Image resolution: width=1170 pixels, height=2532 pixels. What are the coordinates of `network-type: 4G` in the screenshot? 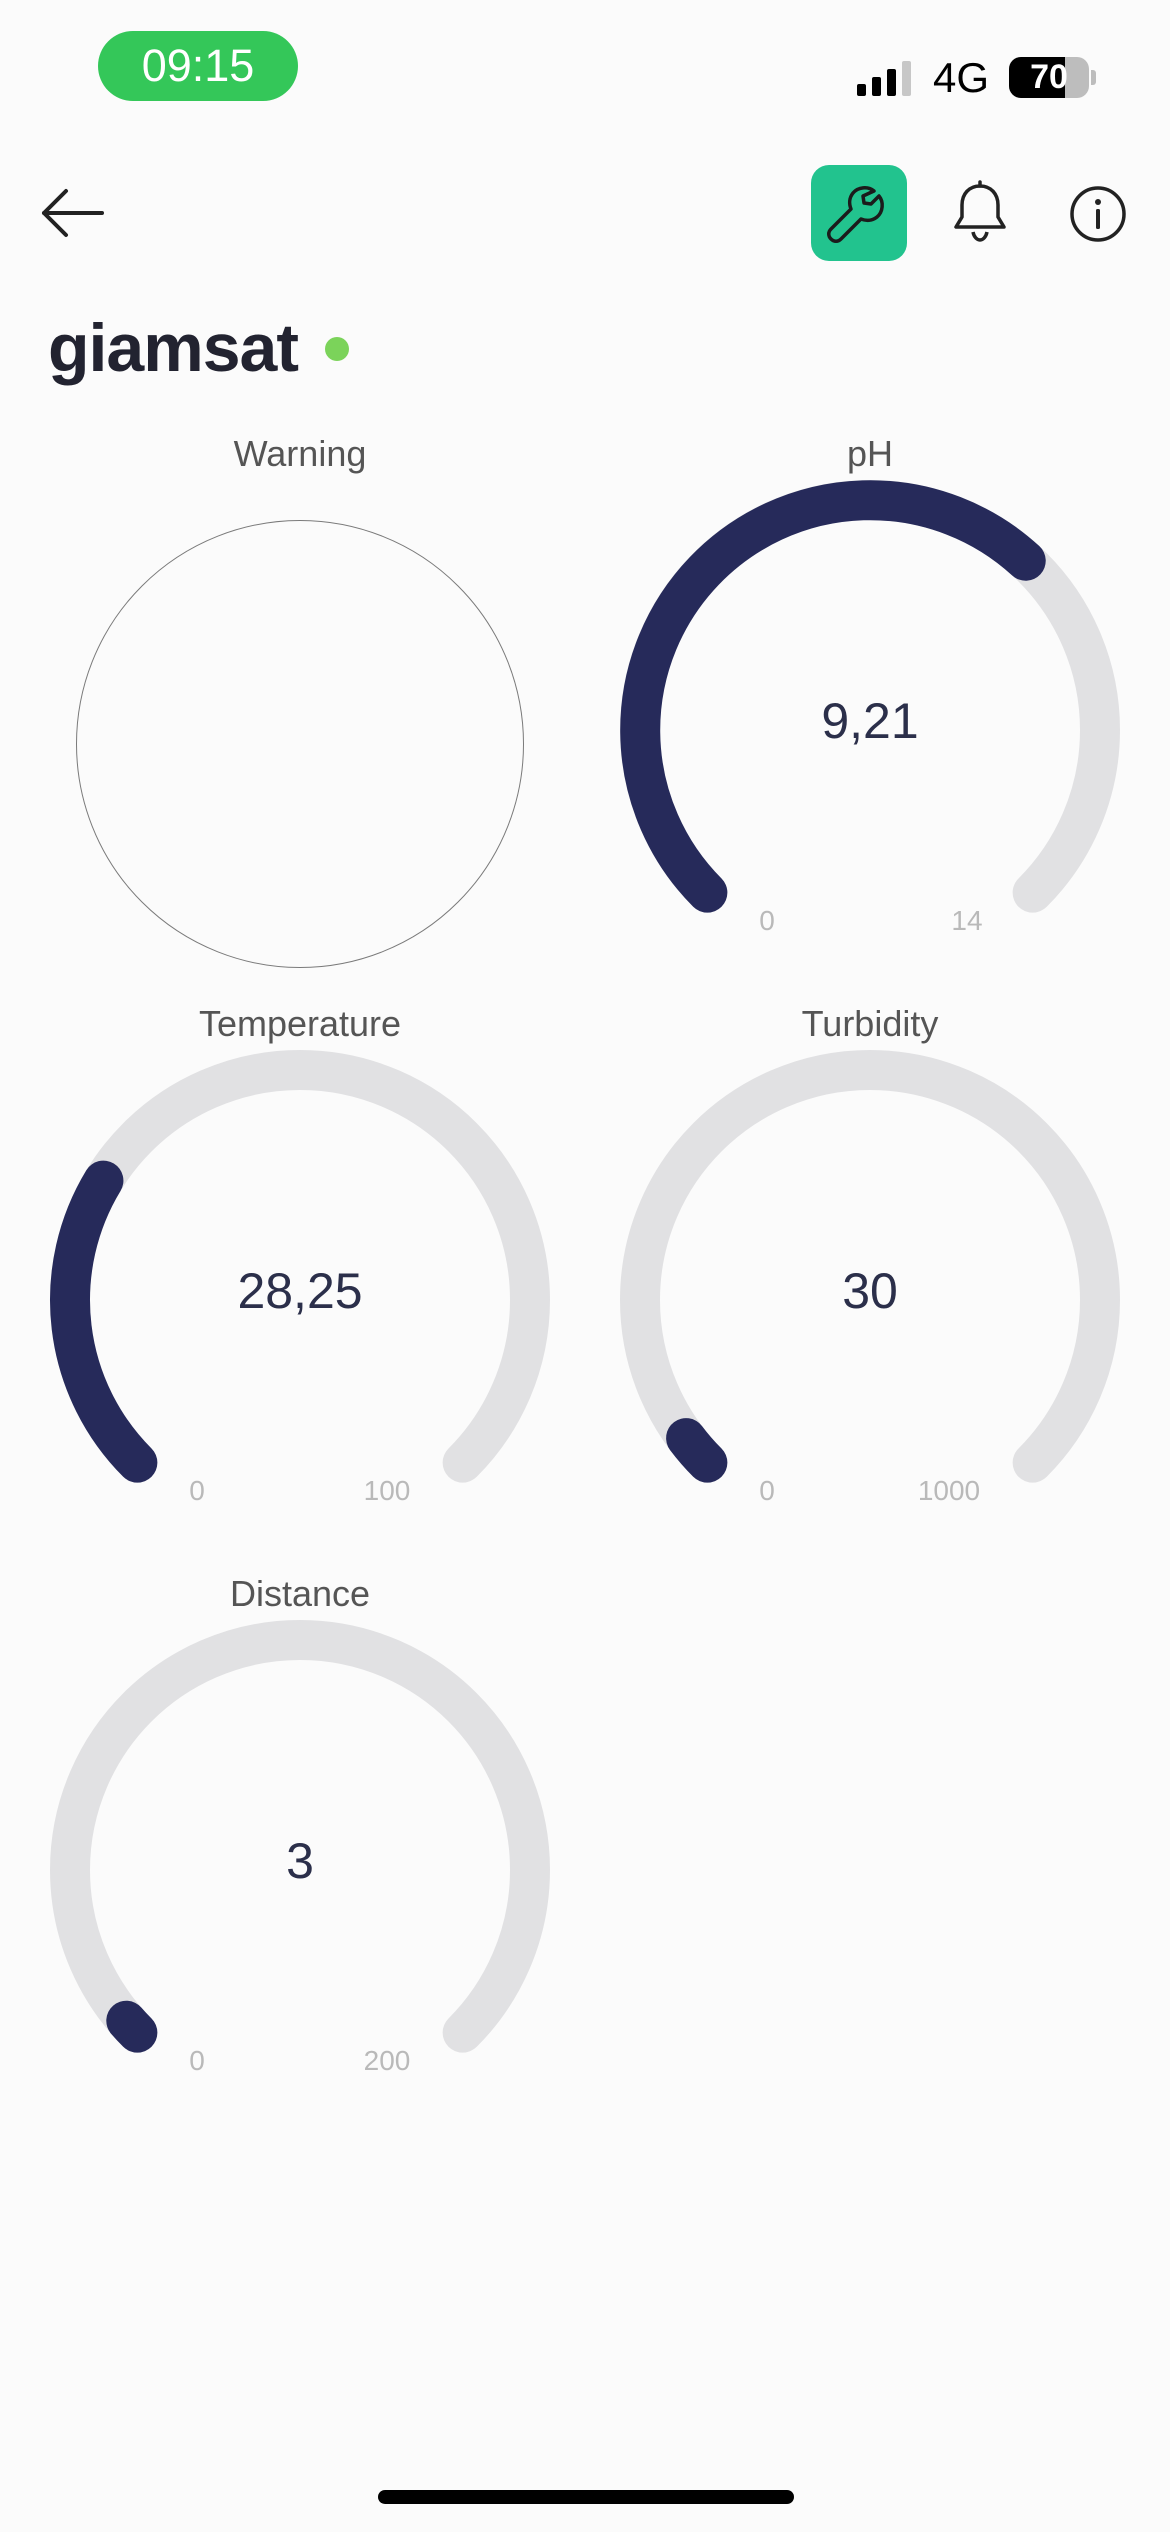 It's located at (961, 77).